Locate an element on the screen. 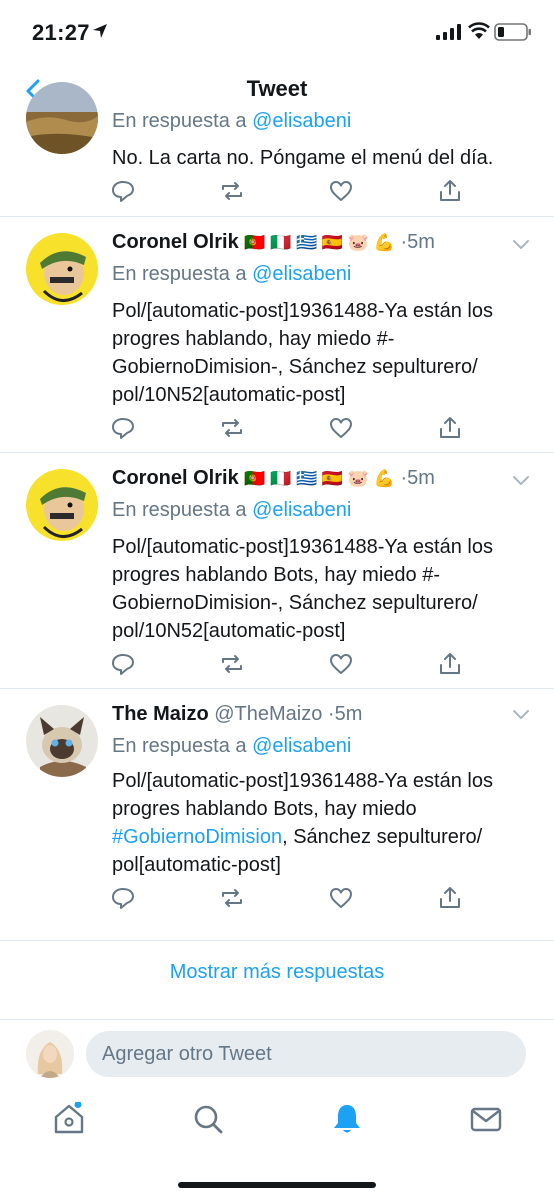  compose-bar is located at coordinates (277, 1055).